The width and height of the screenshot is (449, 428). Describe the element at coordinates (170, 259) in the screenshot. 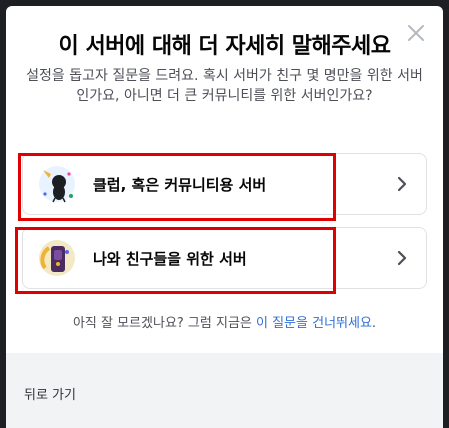

I see `option-label: 나와 친구들을 위한 서버` at that location.